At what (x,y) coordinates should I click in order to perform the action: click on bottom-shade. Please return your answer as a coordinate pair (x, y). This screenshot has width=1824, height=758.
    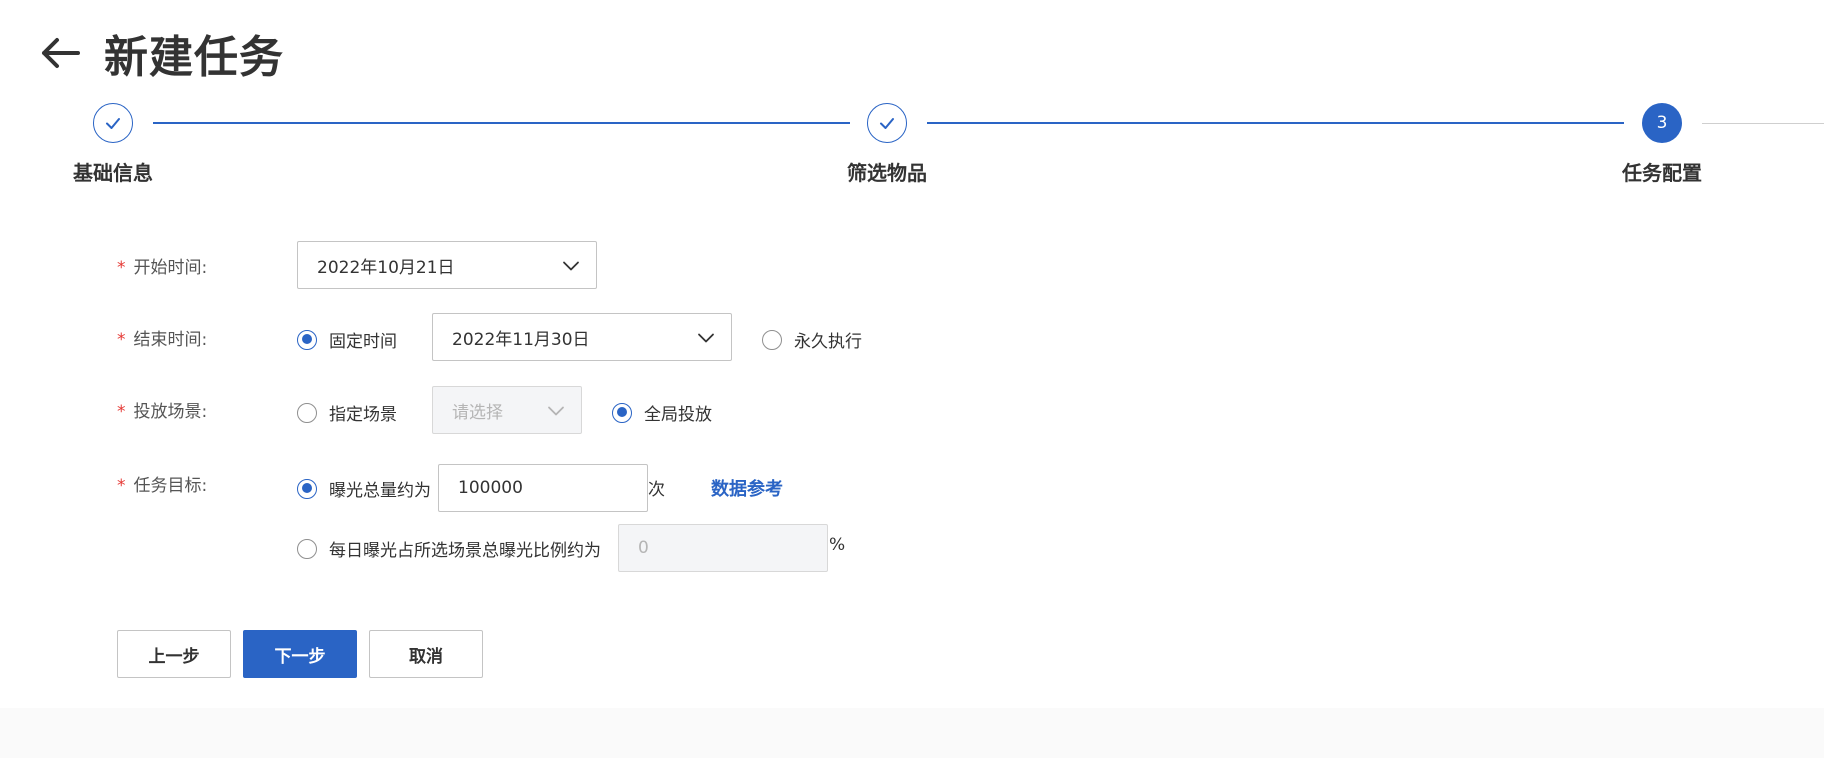
    Looking at the image, I should click on (912, 733).